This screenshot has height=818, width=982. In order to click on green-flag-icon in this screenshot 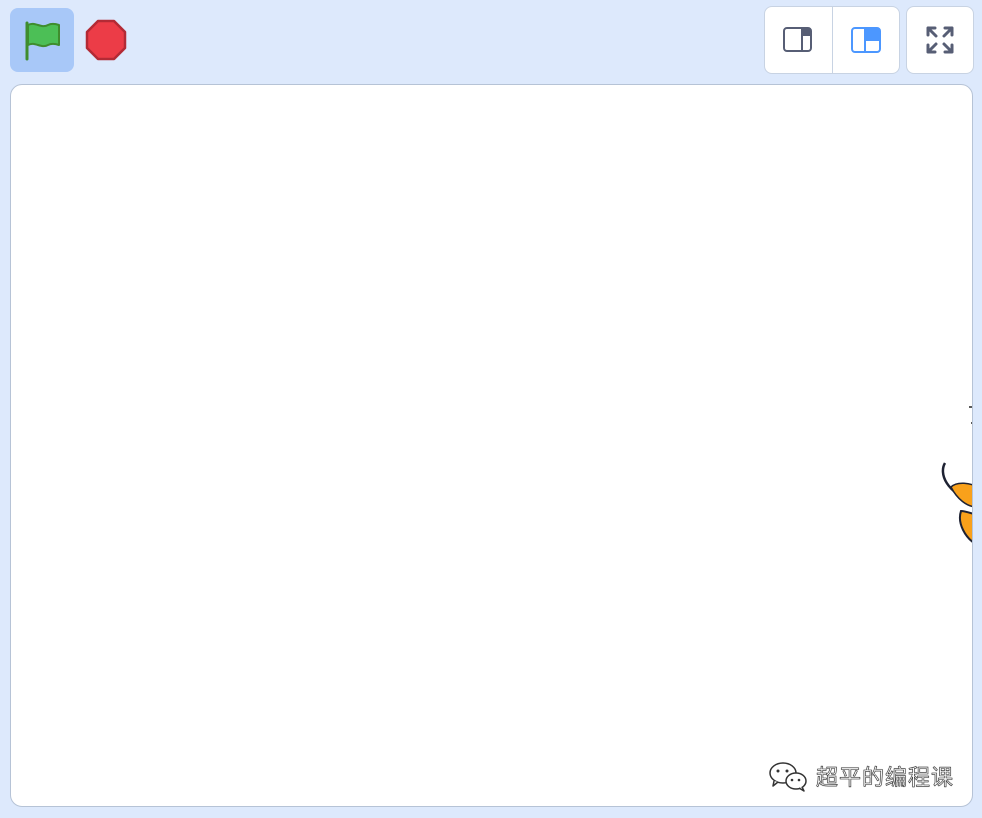, I will do `click(42, 41)`.